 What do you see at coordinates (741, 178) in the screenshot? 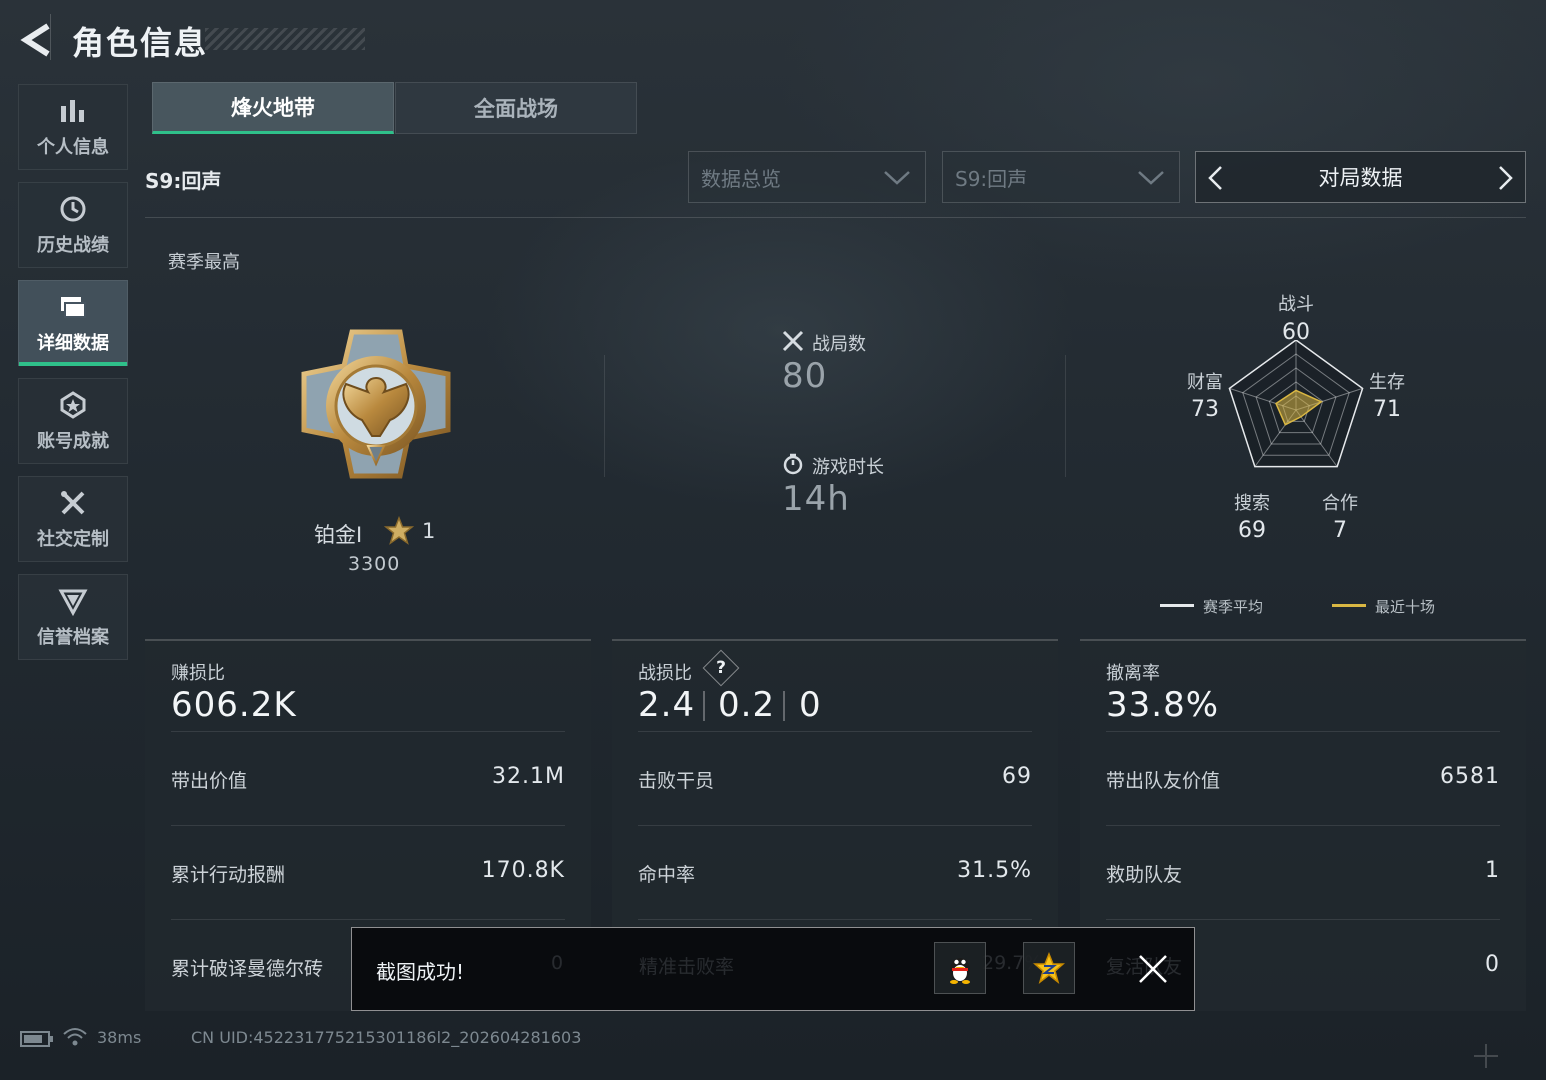
I see `view-dropdown-value: 数据总览` at bounding box center [741, 178].